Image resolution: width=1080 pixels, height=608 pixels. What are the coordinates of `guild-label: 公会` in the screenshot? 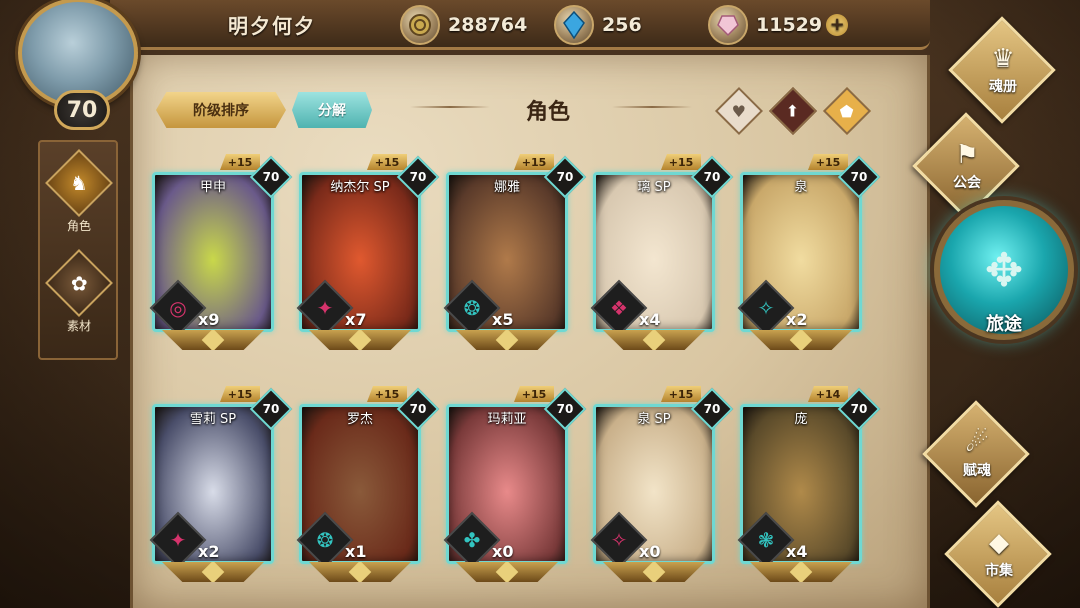 It's located at (967, 183).